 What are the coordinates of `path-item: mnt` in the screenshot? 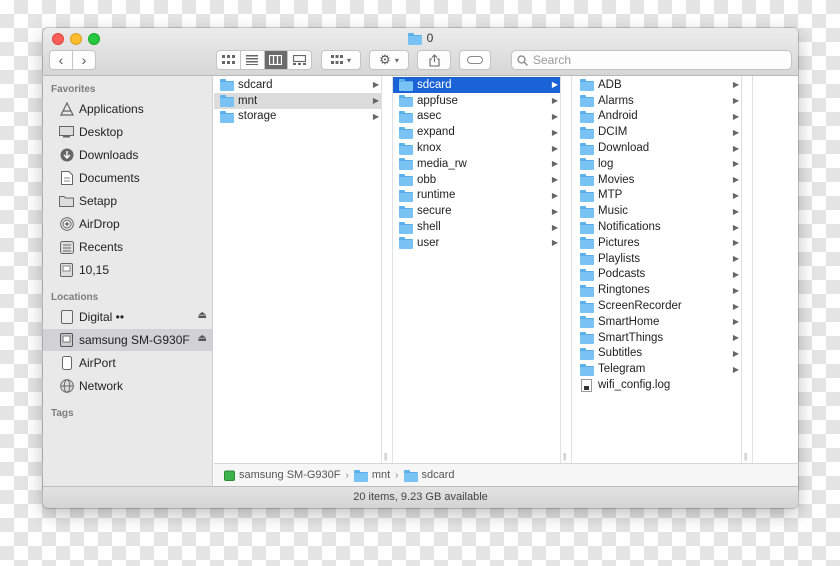 It's located at (371, 475).